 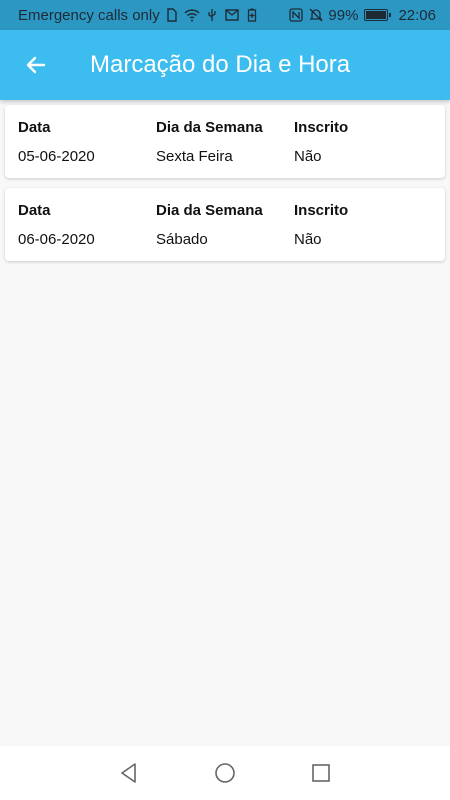 I want to click on battery-icon, so click(x=378, y=15).